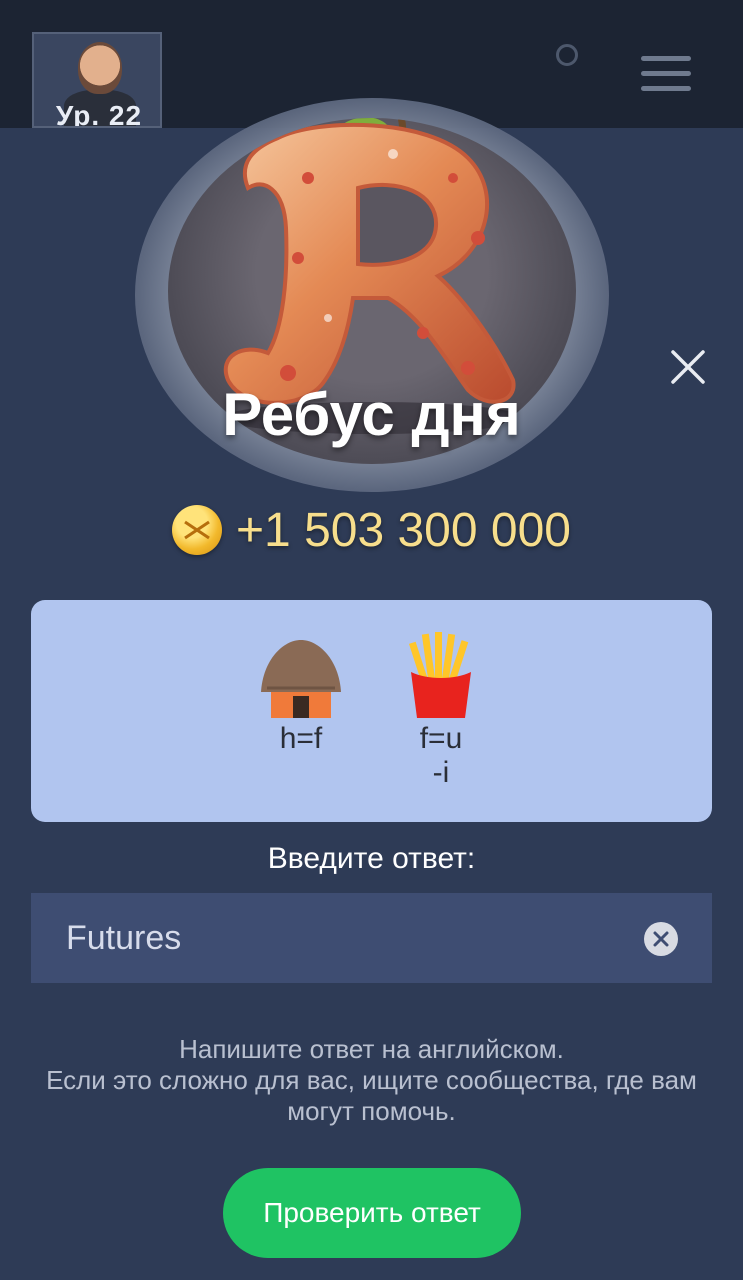 This screenshot has width=743, height=1280. I want to click on clue-label: f=u, so click(441, 738).